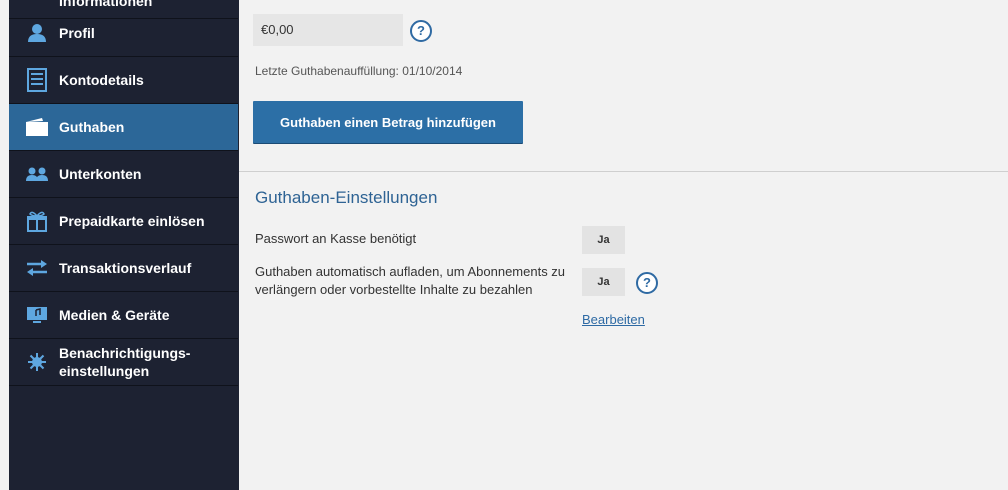 The width and height of the screenshot is (1008, 490). Describe the element at coordinates (336, 238) in the screenshot. I see `setting-label-password: Passwort an Kasse benötigt` at that location.